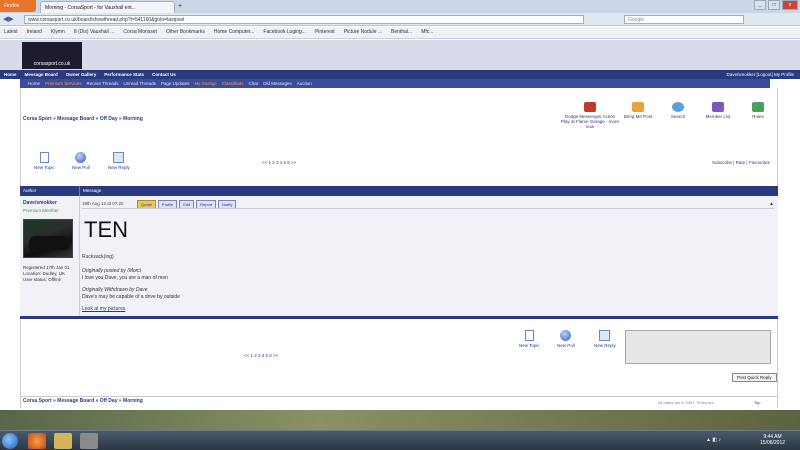  Describe the element at coordinates (103, 309) in the screenshot. I see `post-link: Look at my pictures` at that location.